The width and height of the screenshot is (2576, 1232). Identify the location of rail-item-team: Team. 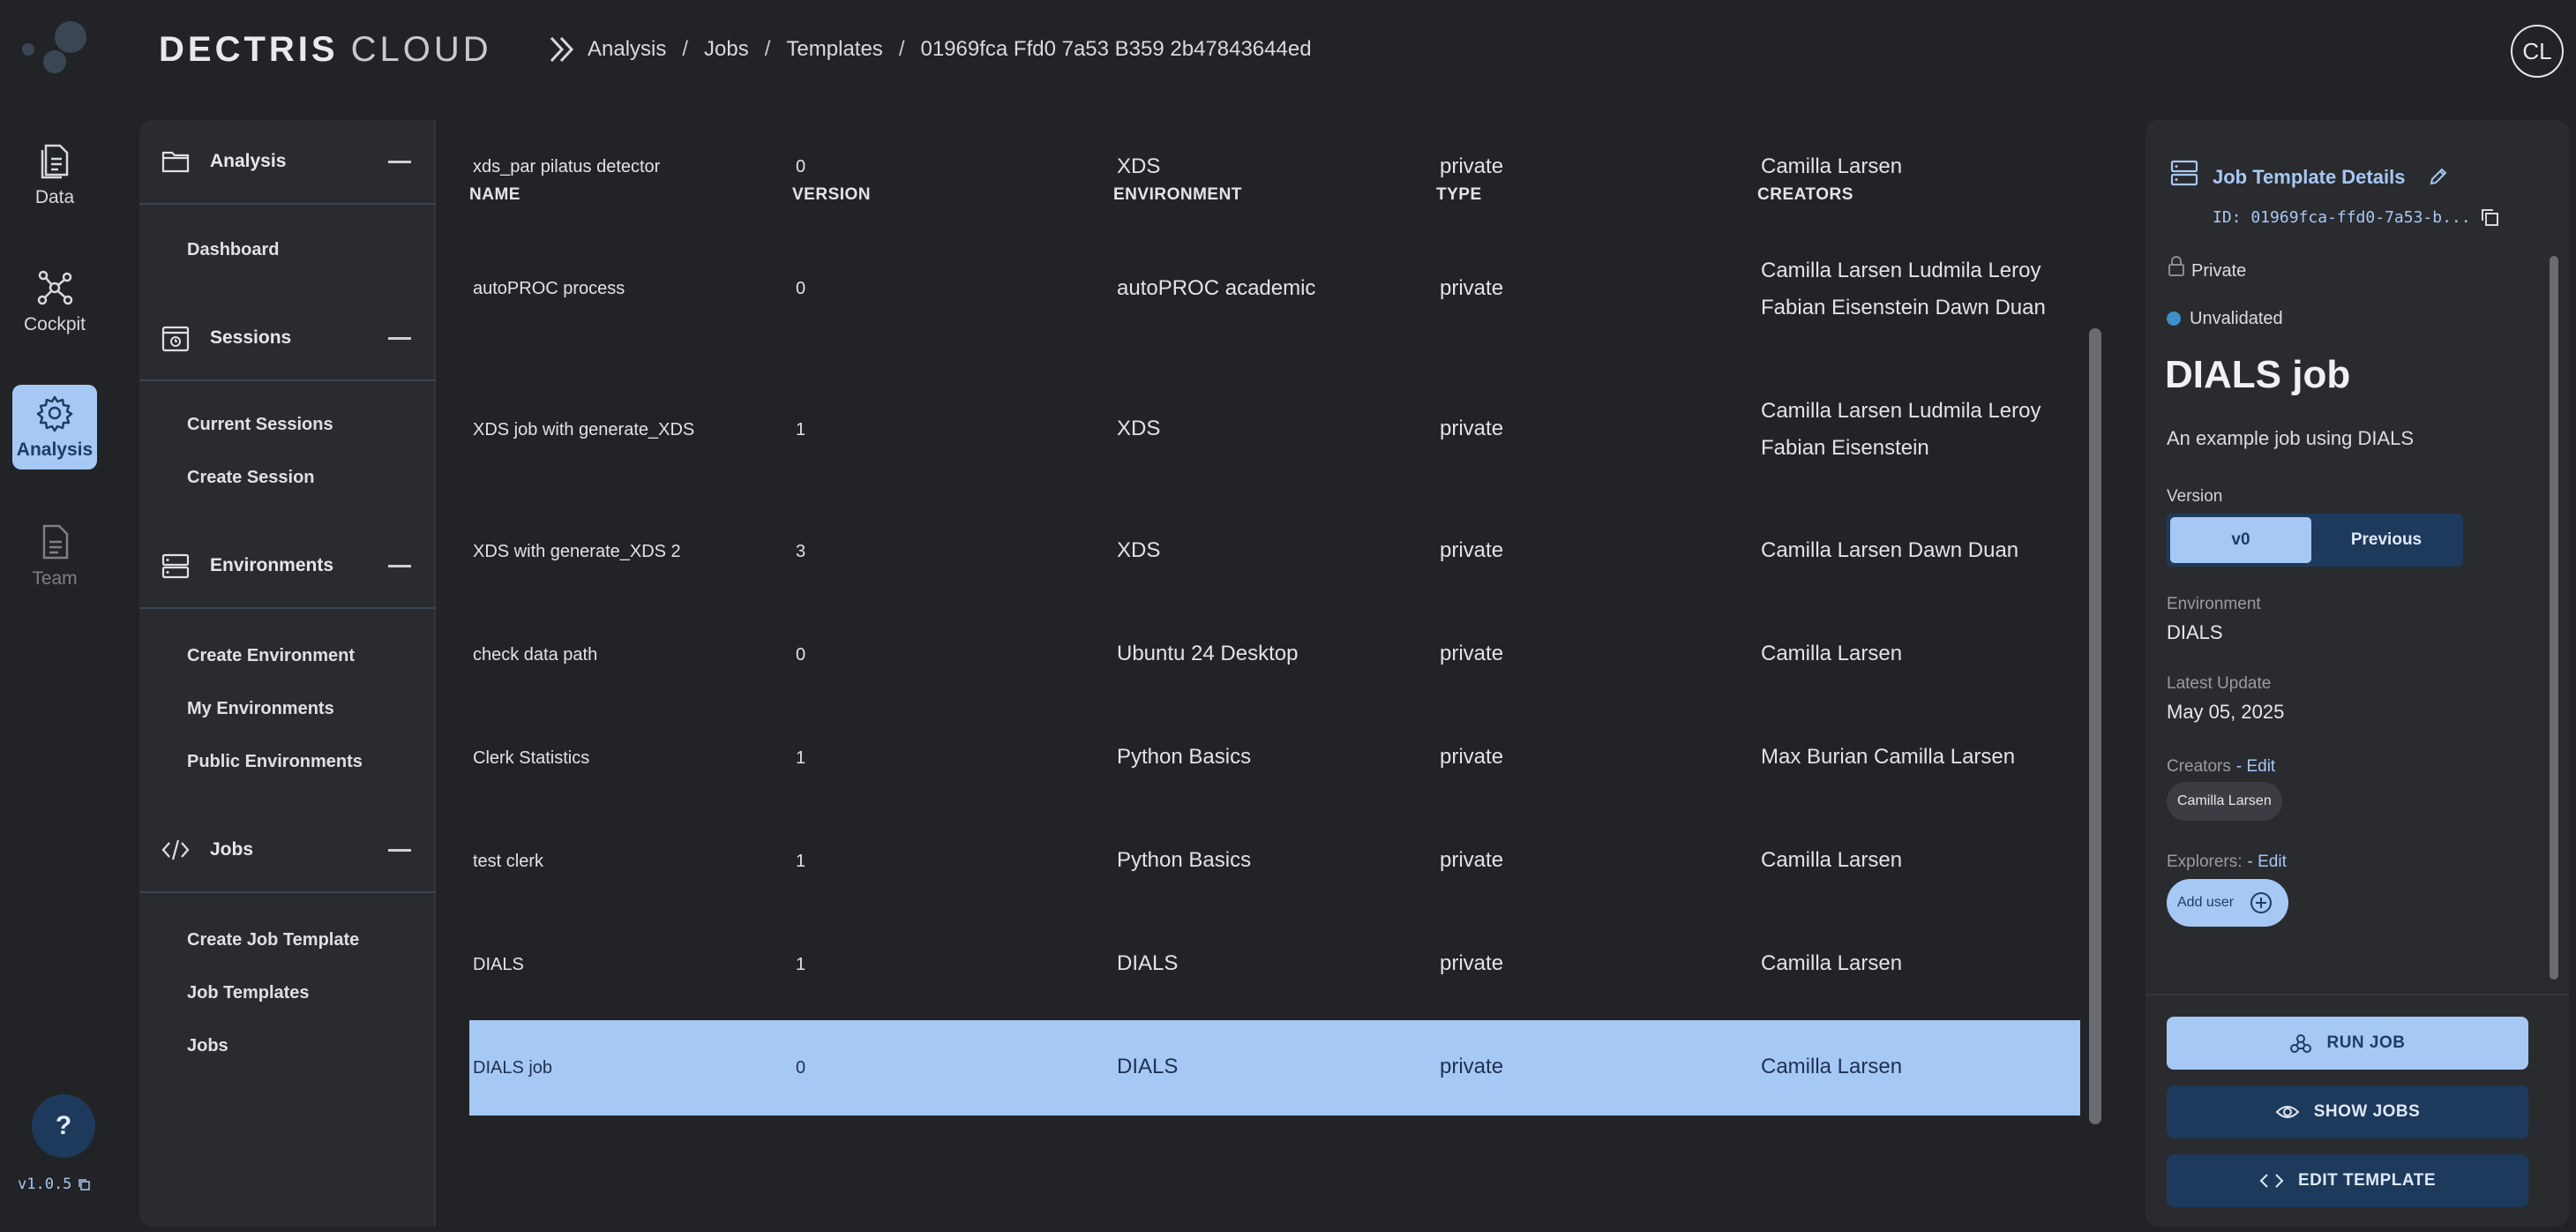
(55, 556).